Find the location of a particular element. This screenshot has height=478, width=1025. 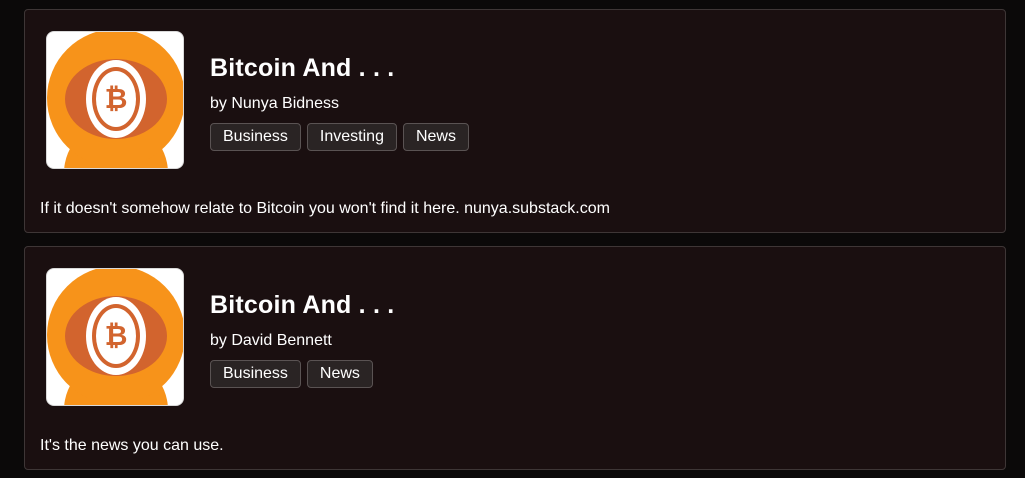

tag-investing: Investing is located at coordinates (351, 137).